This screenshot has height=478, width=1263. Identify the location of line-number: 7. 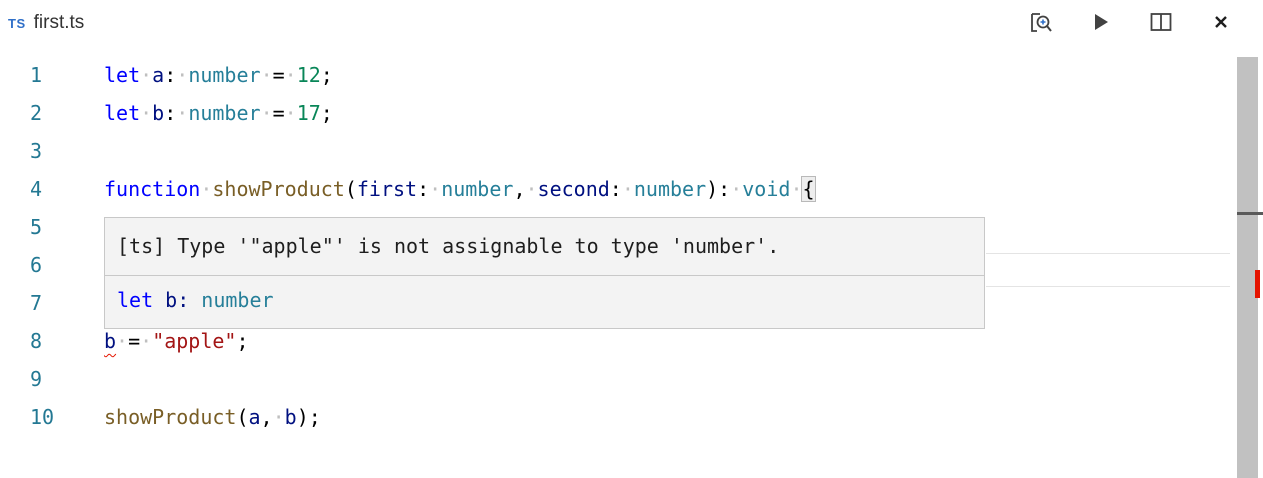
(36, 303).